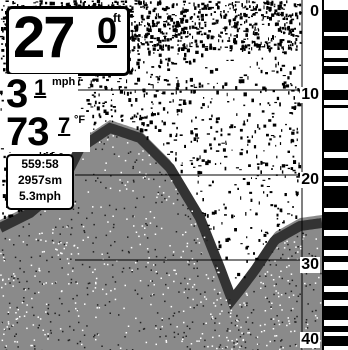  What do you see at coordinates (335, 175) in the screenshot?
I see `flasher-bar` at bounding box center [335, 175].